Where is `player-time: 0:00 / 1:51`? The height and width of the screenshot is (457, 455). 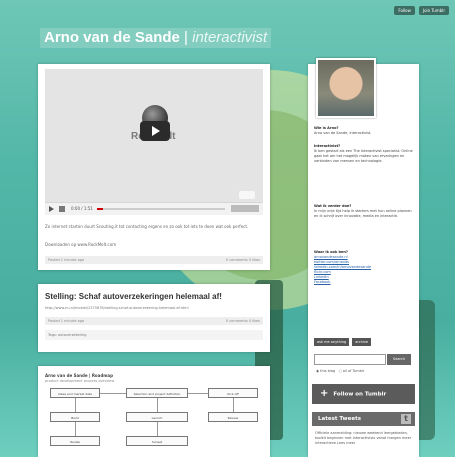 player-time: 0:00 / 1:51 is located at coordinates (82, 208).